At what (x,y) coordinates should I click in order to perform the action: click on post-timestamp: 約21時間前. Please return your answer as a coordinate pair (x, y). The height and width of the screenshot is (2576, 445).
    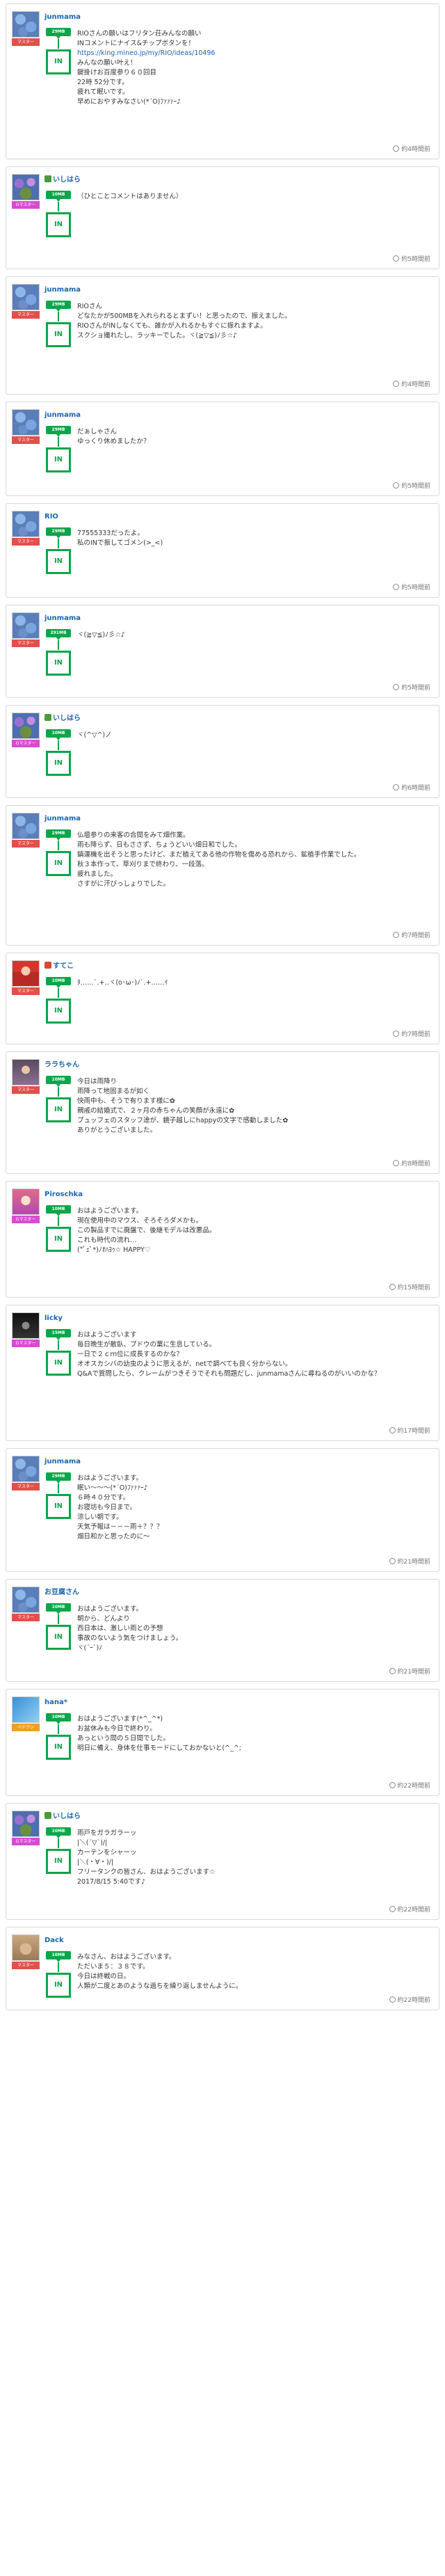
    Looking at the image, I should click on (409, 1561).